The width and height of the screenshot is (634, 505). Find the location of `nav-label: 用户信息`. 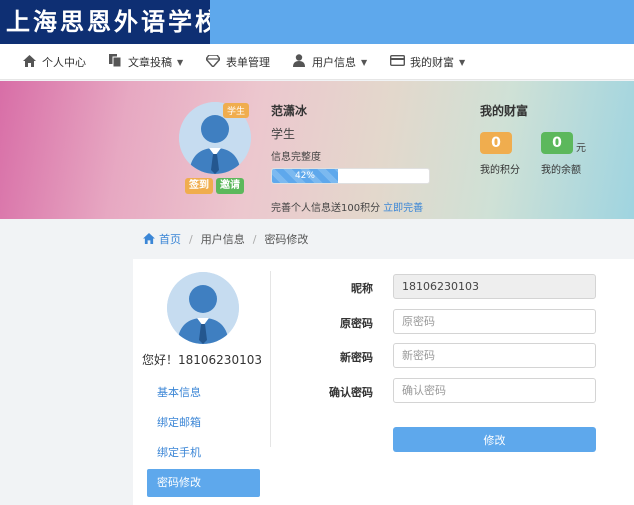

nav-label: 用户信息 is located at coordinates (334, 62).